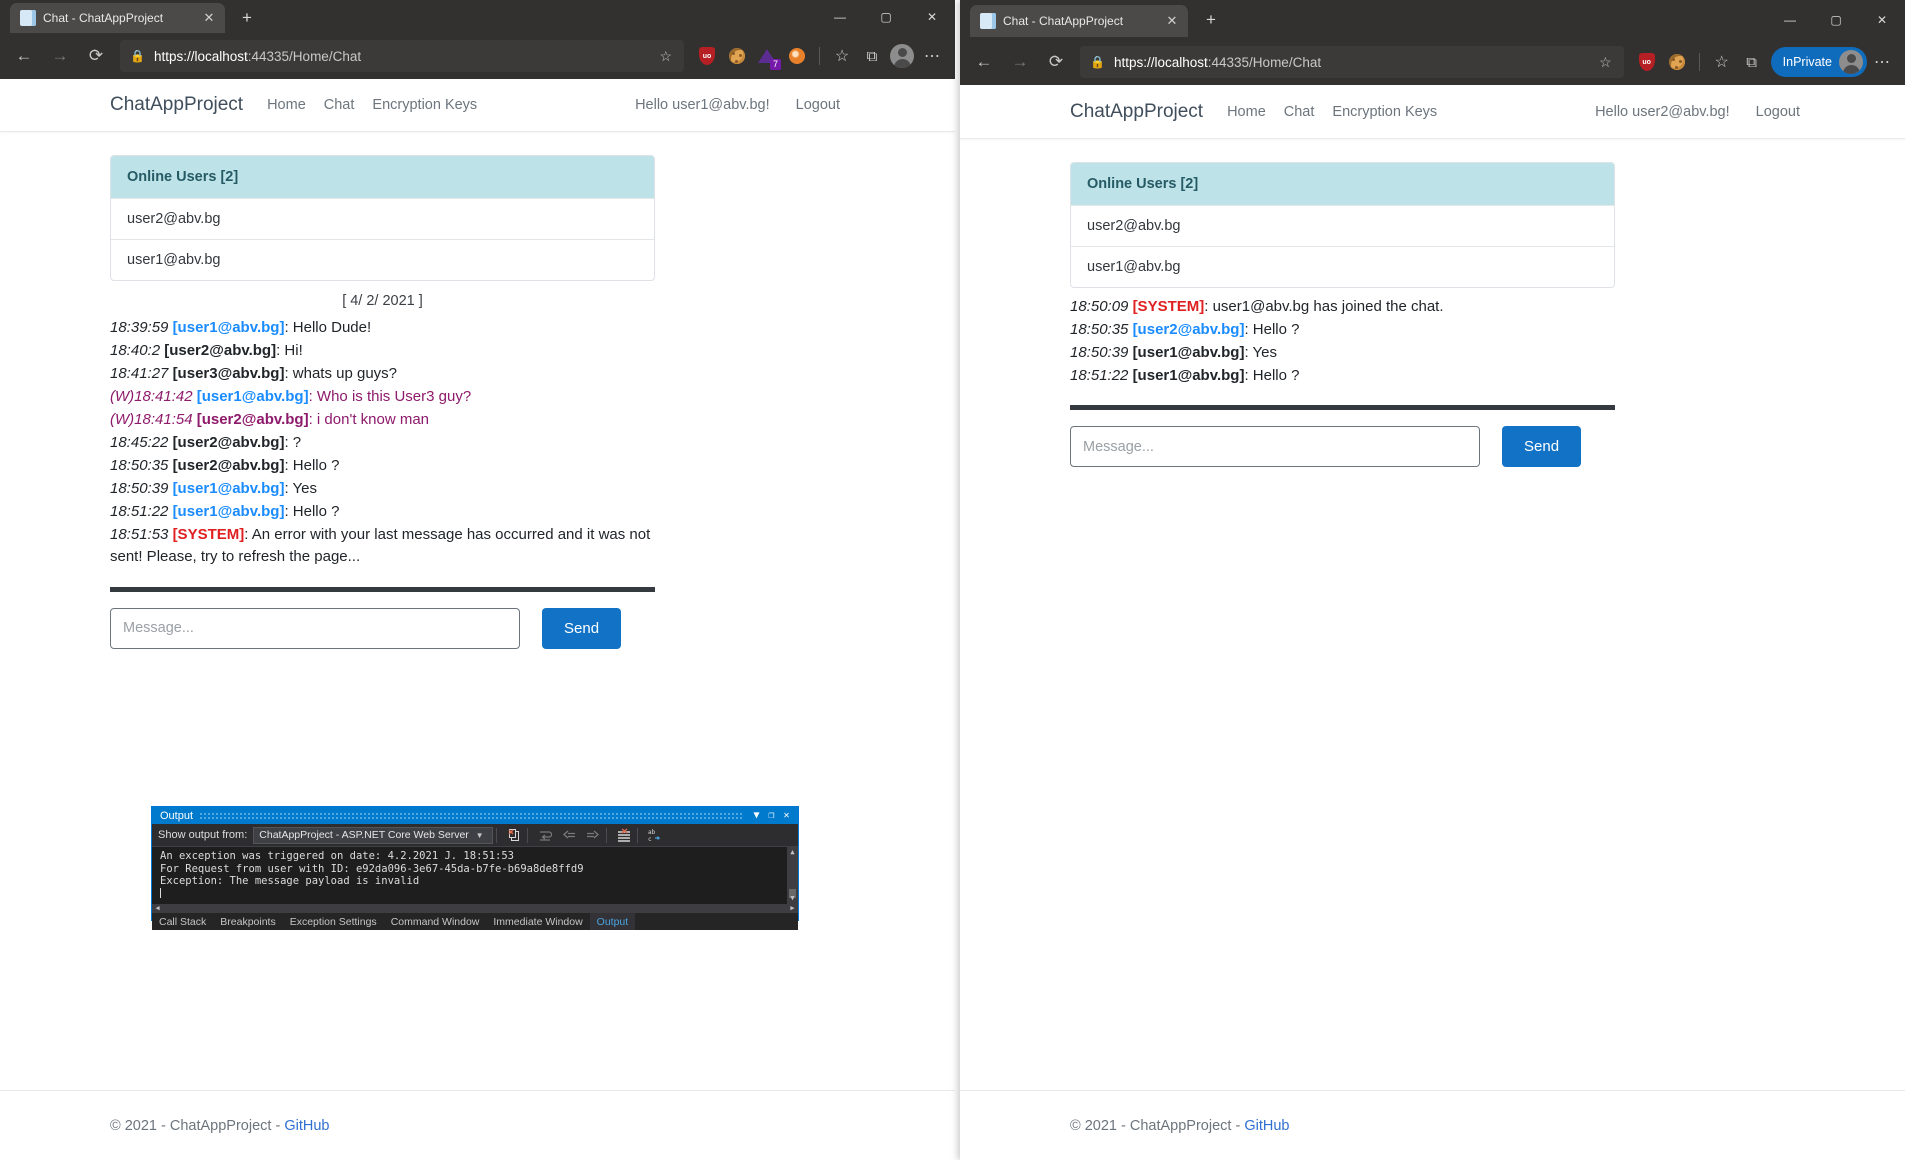  Describe the element at coordinates (792, 852) in the screenshot. I see `scroll-up-icon: ▲` at that location.